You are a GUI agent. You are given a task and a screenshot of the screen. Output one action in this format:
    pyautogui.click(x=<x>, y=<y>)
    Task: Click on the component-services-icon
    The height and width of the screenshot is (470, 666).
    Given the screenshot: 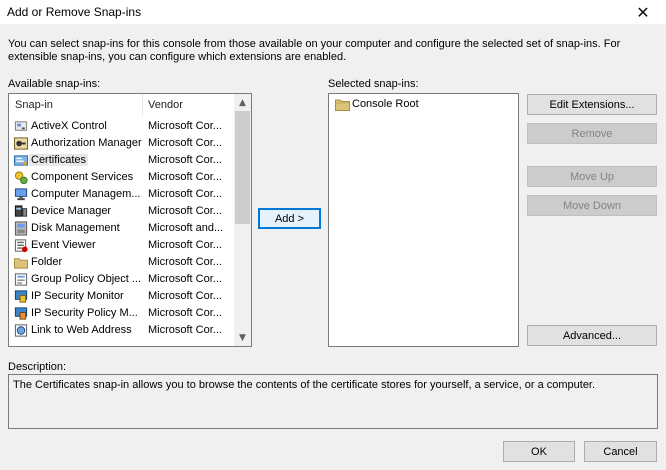 What is the action you would take?
    pyautogui.click(x=21, y=178)
    